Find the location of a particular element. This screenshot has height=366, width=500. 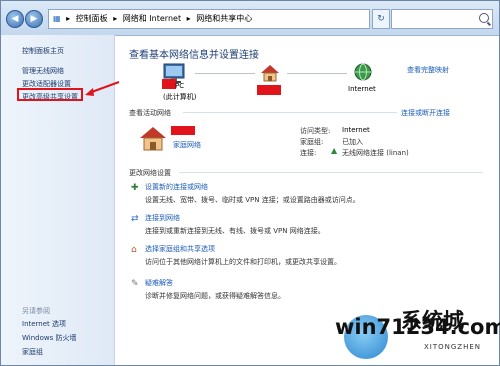

sidebar-item-home: 控制面板主页 is located at coordinates (43, 51).